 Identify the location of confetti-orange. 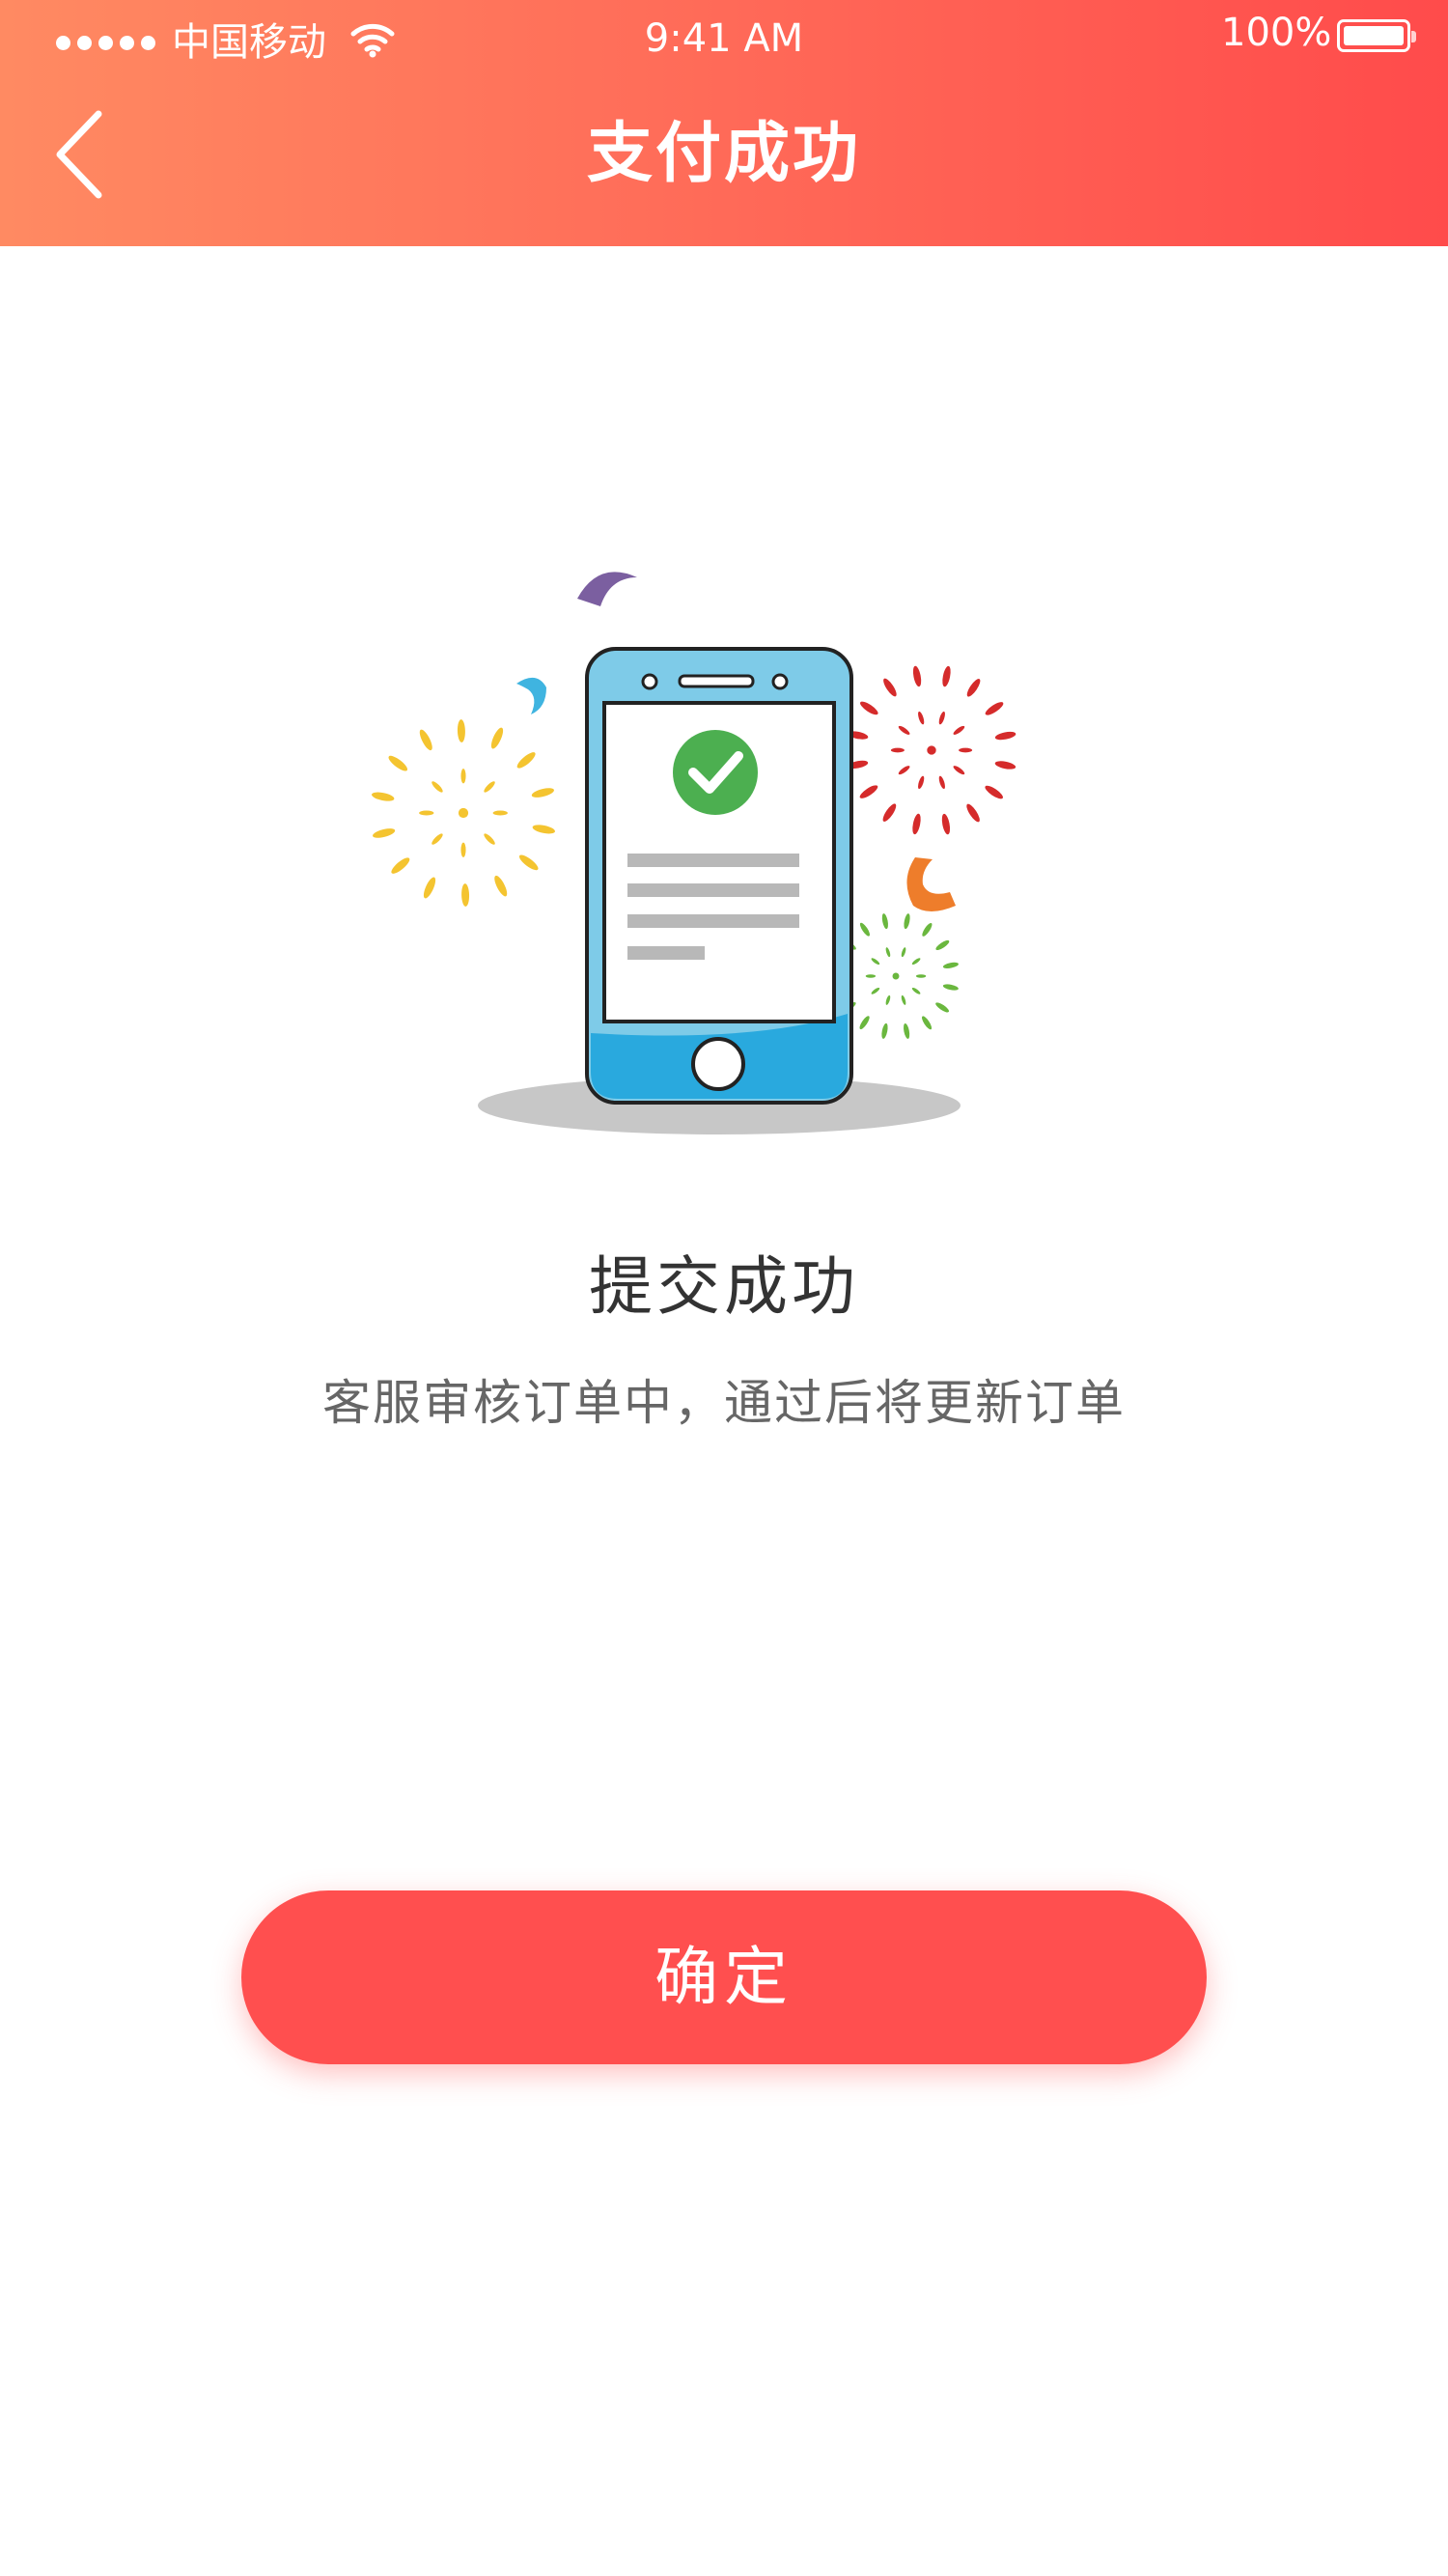
(931, 884).